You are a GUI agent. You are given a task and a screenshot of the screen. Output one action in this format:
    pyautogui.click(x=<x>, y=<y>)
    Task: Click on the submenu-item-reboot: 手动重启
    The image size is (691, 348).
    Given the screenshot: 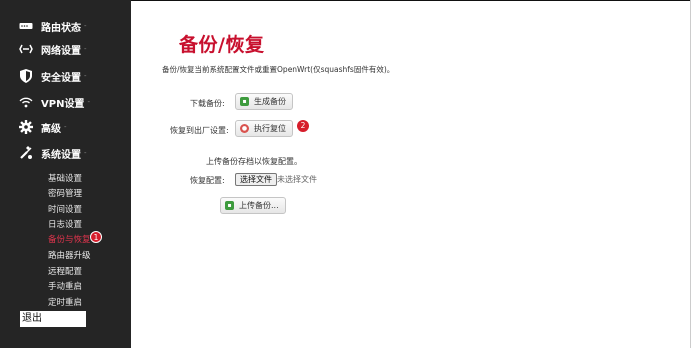 What is the action you would take?
    pyautogui.click(x=65, y=286)
    